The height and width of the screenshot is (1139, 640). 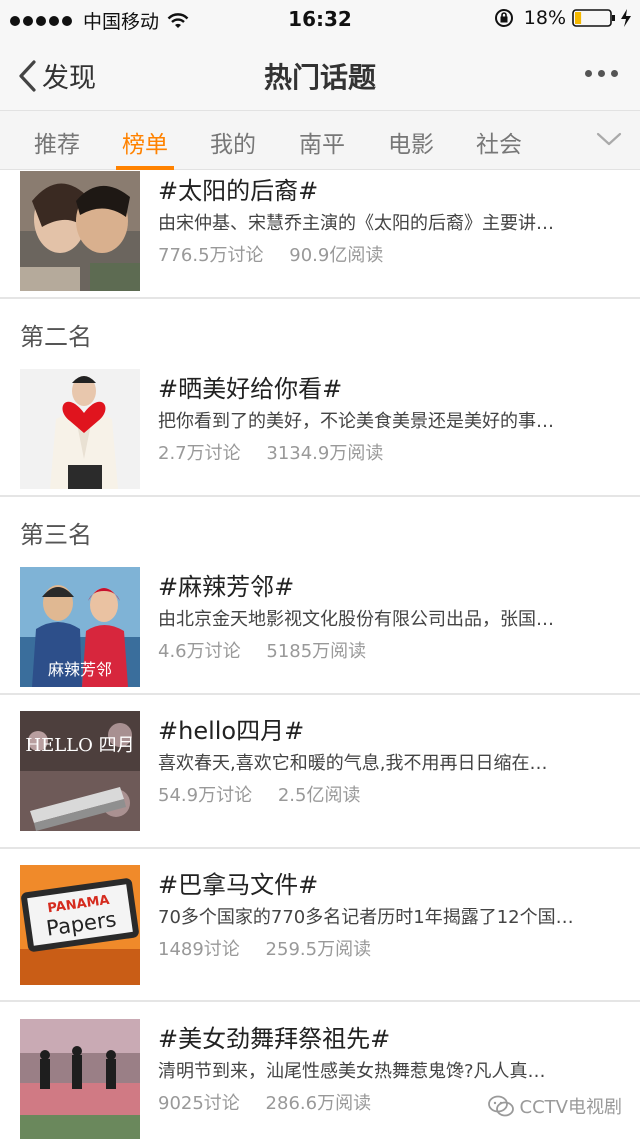 What do you see at coordinates (145, 168) in the screenshot?
I see `active-tab-indicator` at bounding box center [145, 168].